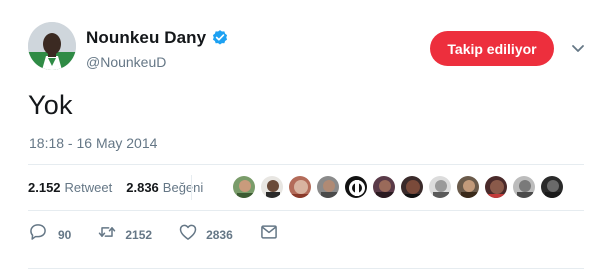  What do you see at coordinates (142, 187) in the screenshot?
I see `like-stat-count: 2.836` at bounding box center [142, 187].